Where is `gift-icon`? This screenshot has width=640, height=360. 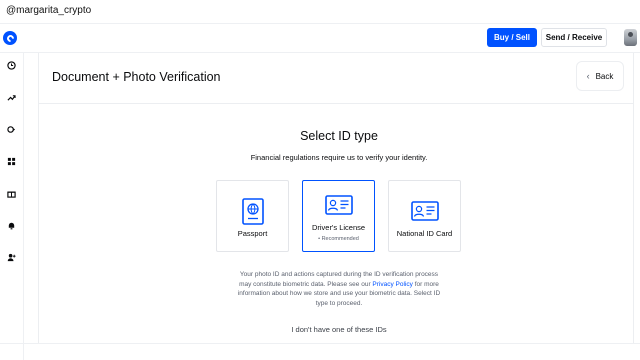 gift-icon is located at coordinates (11, 193).